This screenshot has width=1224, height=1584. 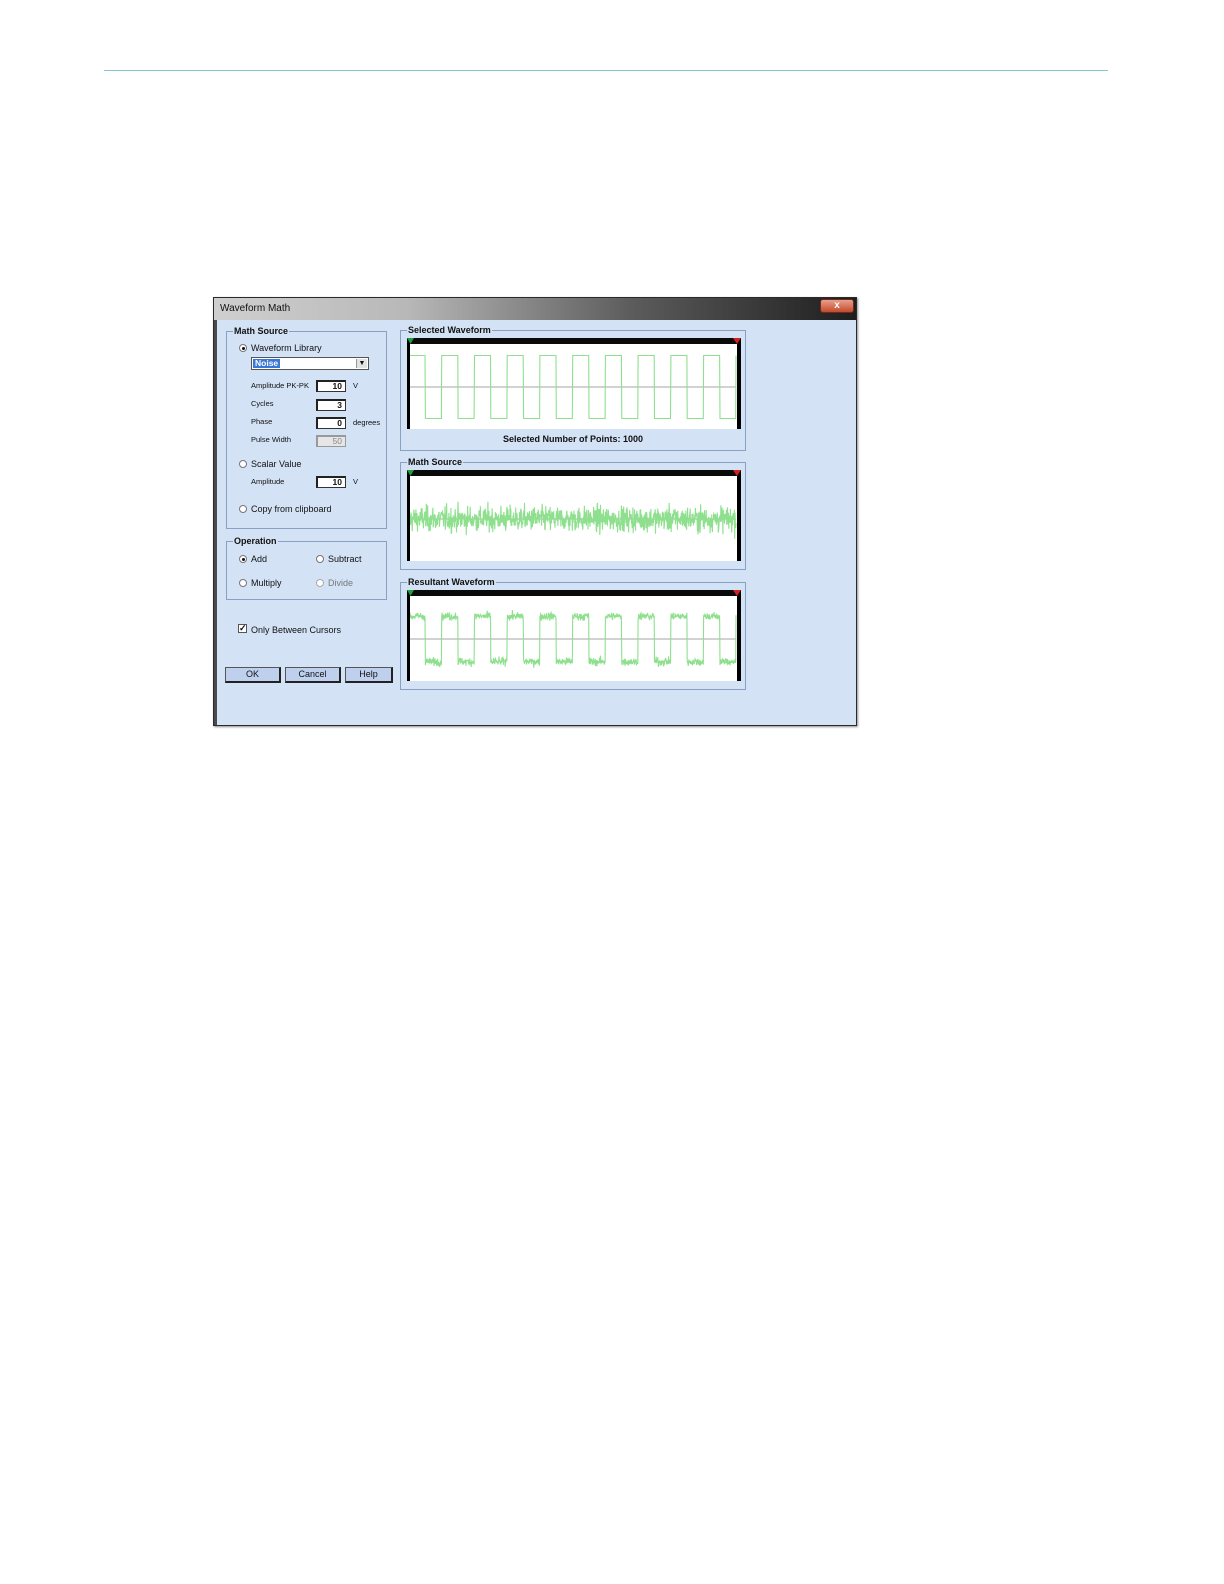 What do you see at coordinates (331, 441) in the screenshot?
I see `pulse-width-input: 50` at bounding box center [331, 441].